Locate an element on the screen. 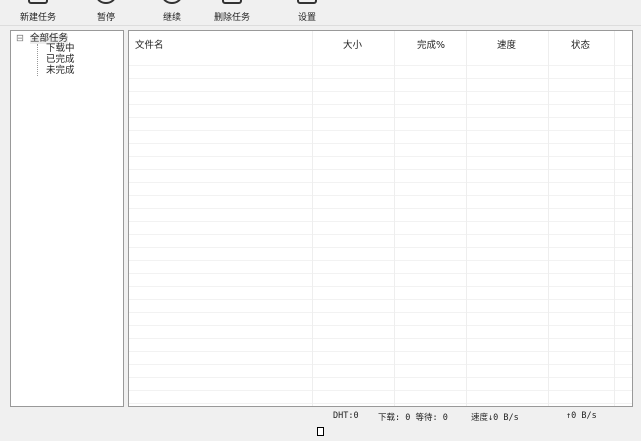 The width and height of the screenshot is (641, 441). new-task-icon is located at coordinates (38, 2).